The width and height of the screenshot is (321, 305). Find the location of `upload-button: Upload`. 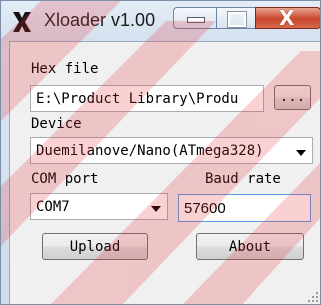

upload-button: Upload is located at coordinates (95, 246).